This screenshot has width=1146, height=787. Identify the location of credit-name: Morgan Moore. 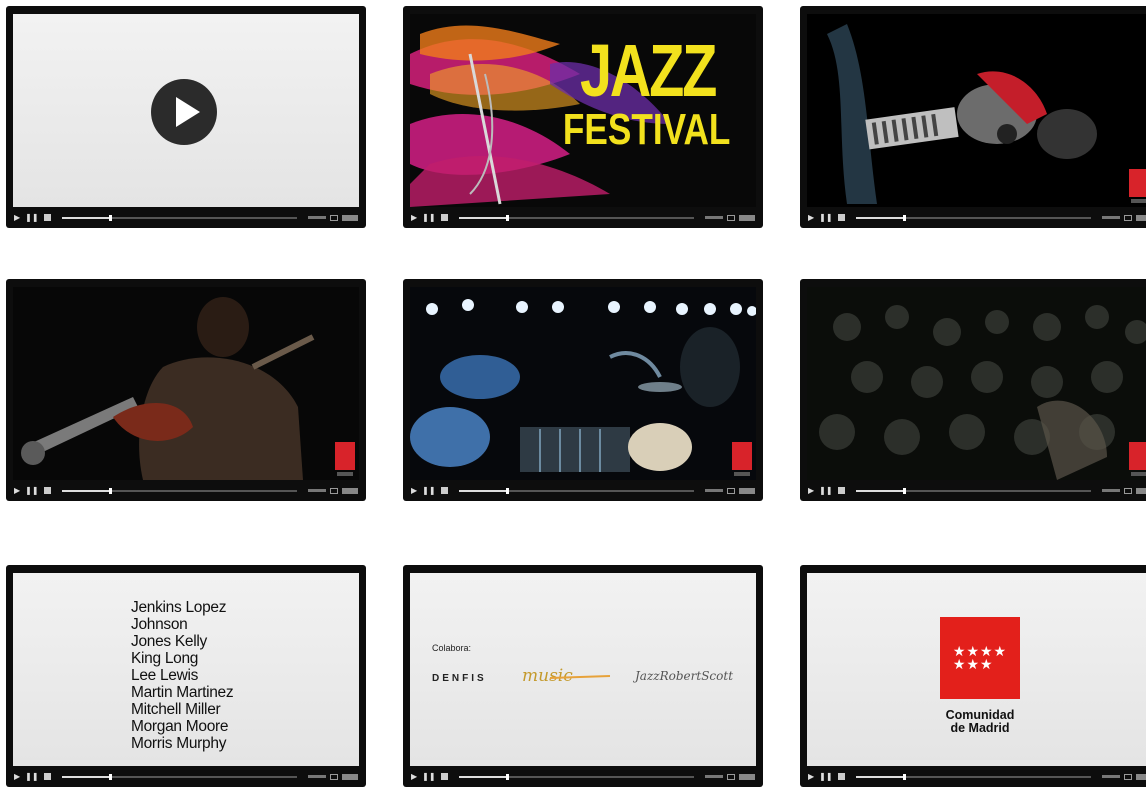
(180, 726).